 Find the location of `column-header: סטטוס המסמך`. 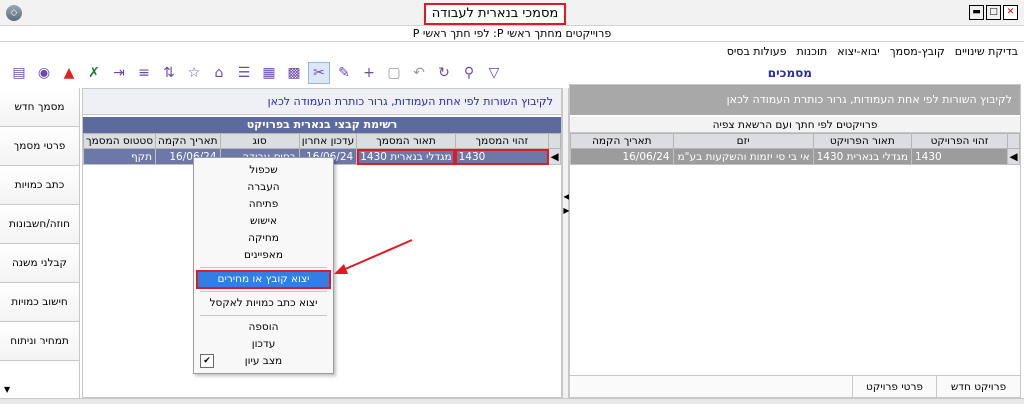

column-header: סטטוס המסמך is located at coordinates (119, 141).